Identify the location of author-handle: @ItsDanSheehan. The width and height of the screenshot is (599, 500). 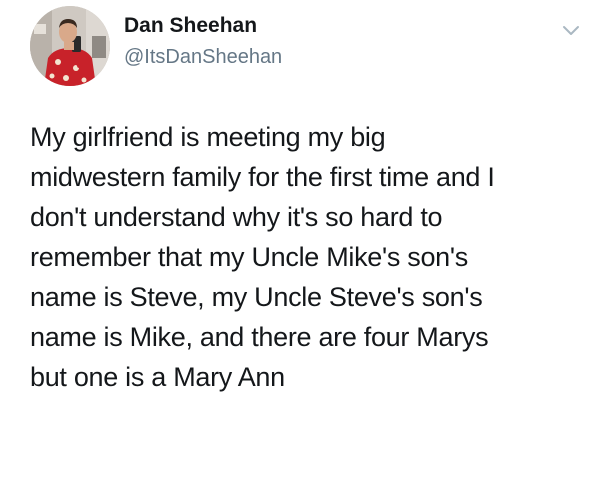
(203, 57).